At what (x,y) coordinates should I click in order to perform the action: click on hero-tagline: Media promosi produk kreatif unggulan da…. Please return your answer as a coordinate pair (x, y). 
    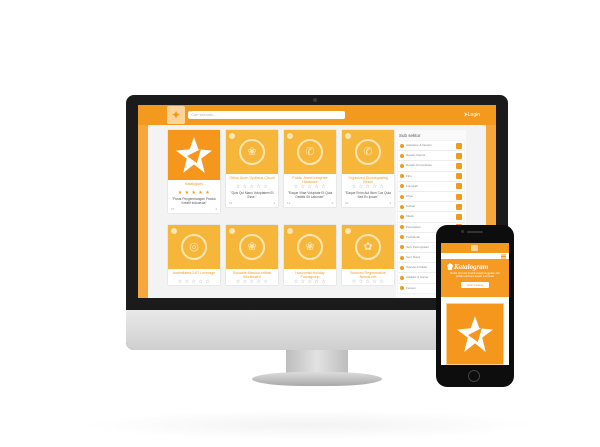
    Looking at the image, I should click on (475, 275).